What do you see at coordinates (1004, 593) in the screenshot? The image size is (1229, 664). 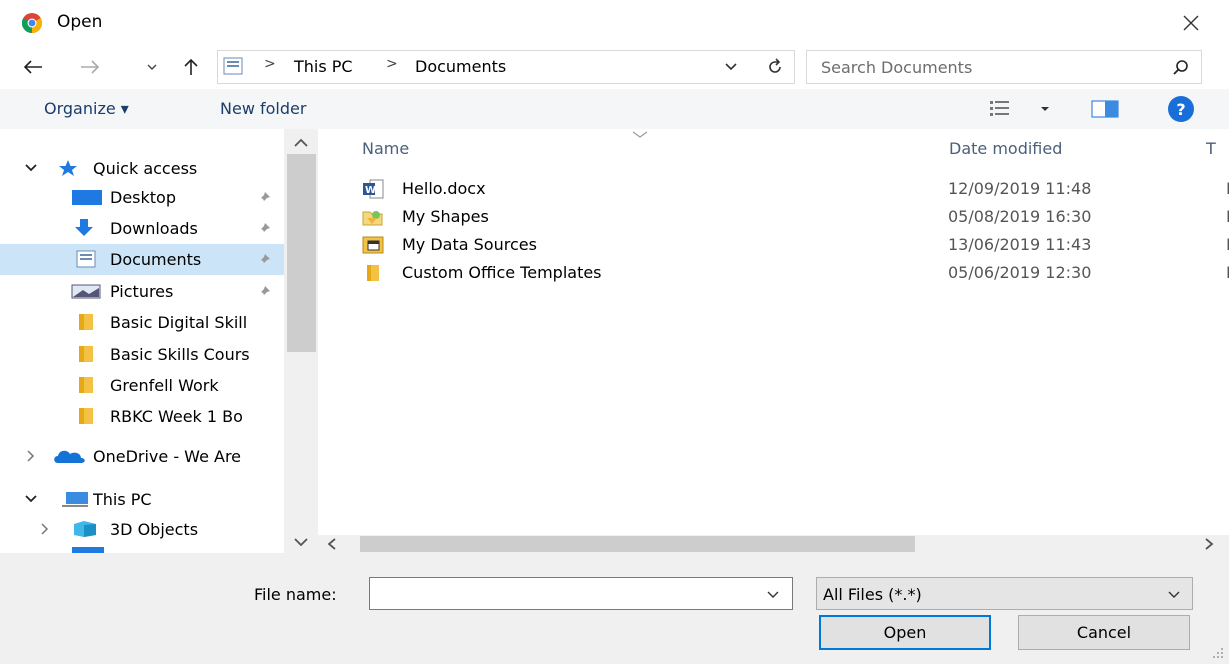 I see `file-type-filter-select: All Files (*.*)` at bounding box center [1004, 593].